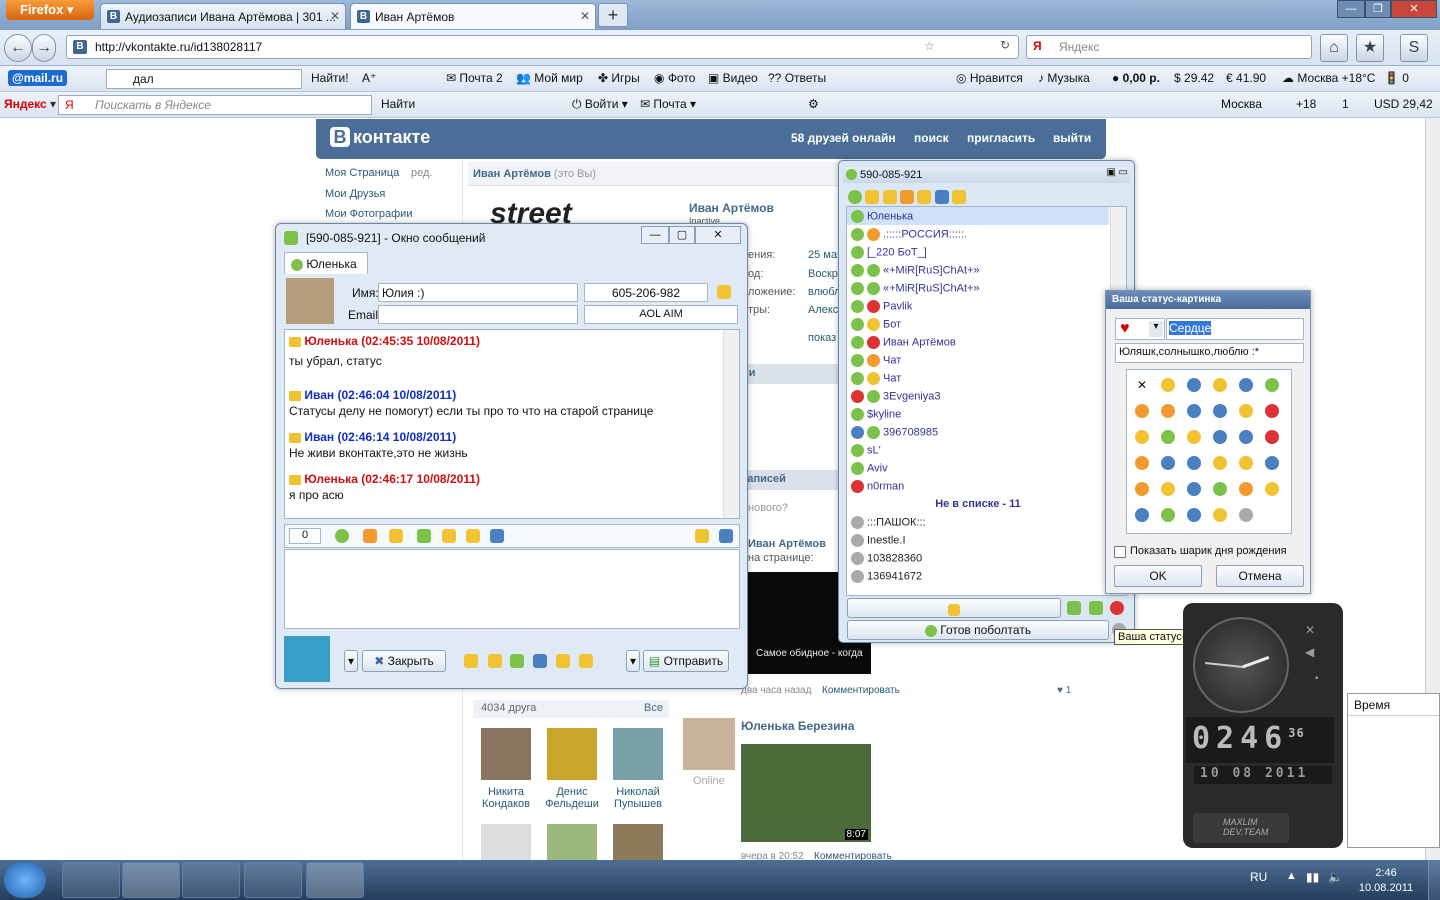  Describe the element at coordinates (877, 489) in the screenshot. I see `contact-item: n0rman` at that location.